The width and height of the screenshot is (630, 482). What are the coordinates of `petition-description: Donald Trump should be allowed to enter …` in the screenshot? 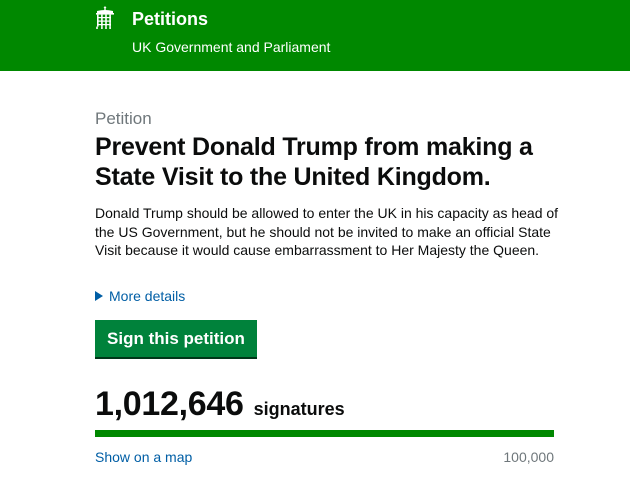 It's located at (327, 231).